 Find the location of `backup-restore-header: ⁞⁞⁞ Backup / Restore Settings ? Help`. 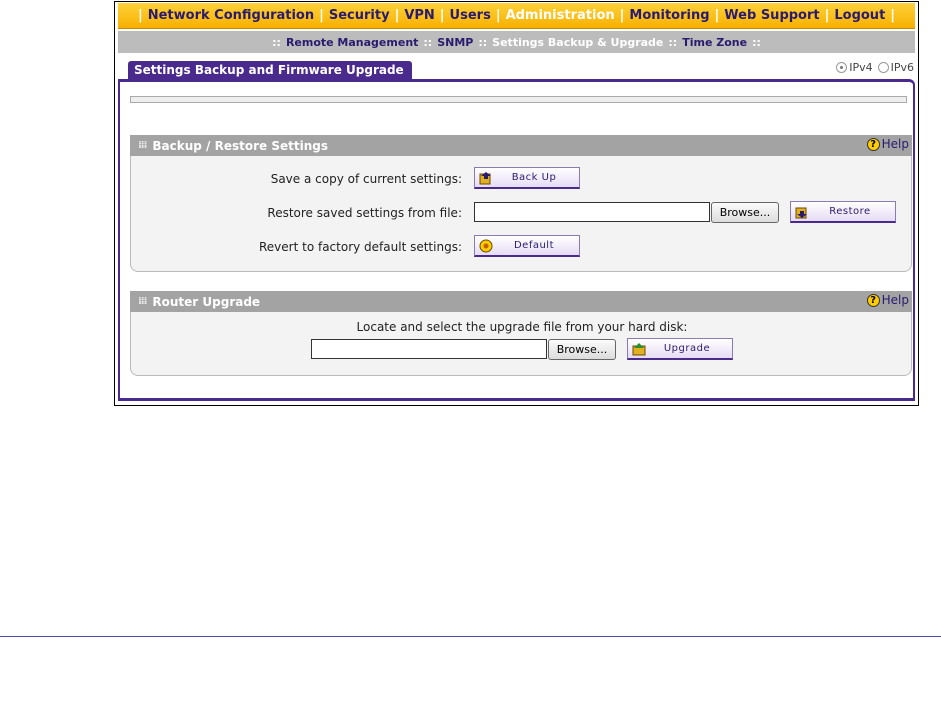

backup-restore-header: ⁞⁞⁞ Backup / Restore Settings ? Help is located at coordinates (521, 145).